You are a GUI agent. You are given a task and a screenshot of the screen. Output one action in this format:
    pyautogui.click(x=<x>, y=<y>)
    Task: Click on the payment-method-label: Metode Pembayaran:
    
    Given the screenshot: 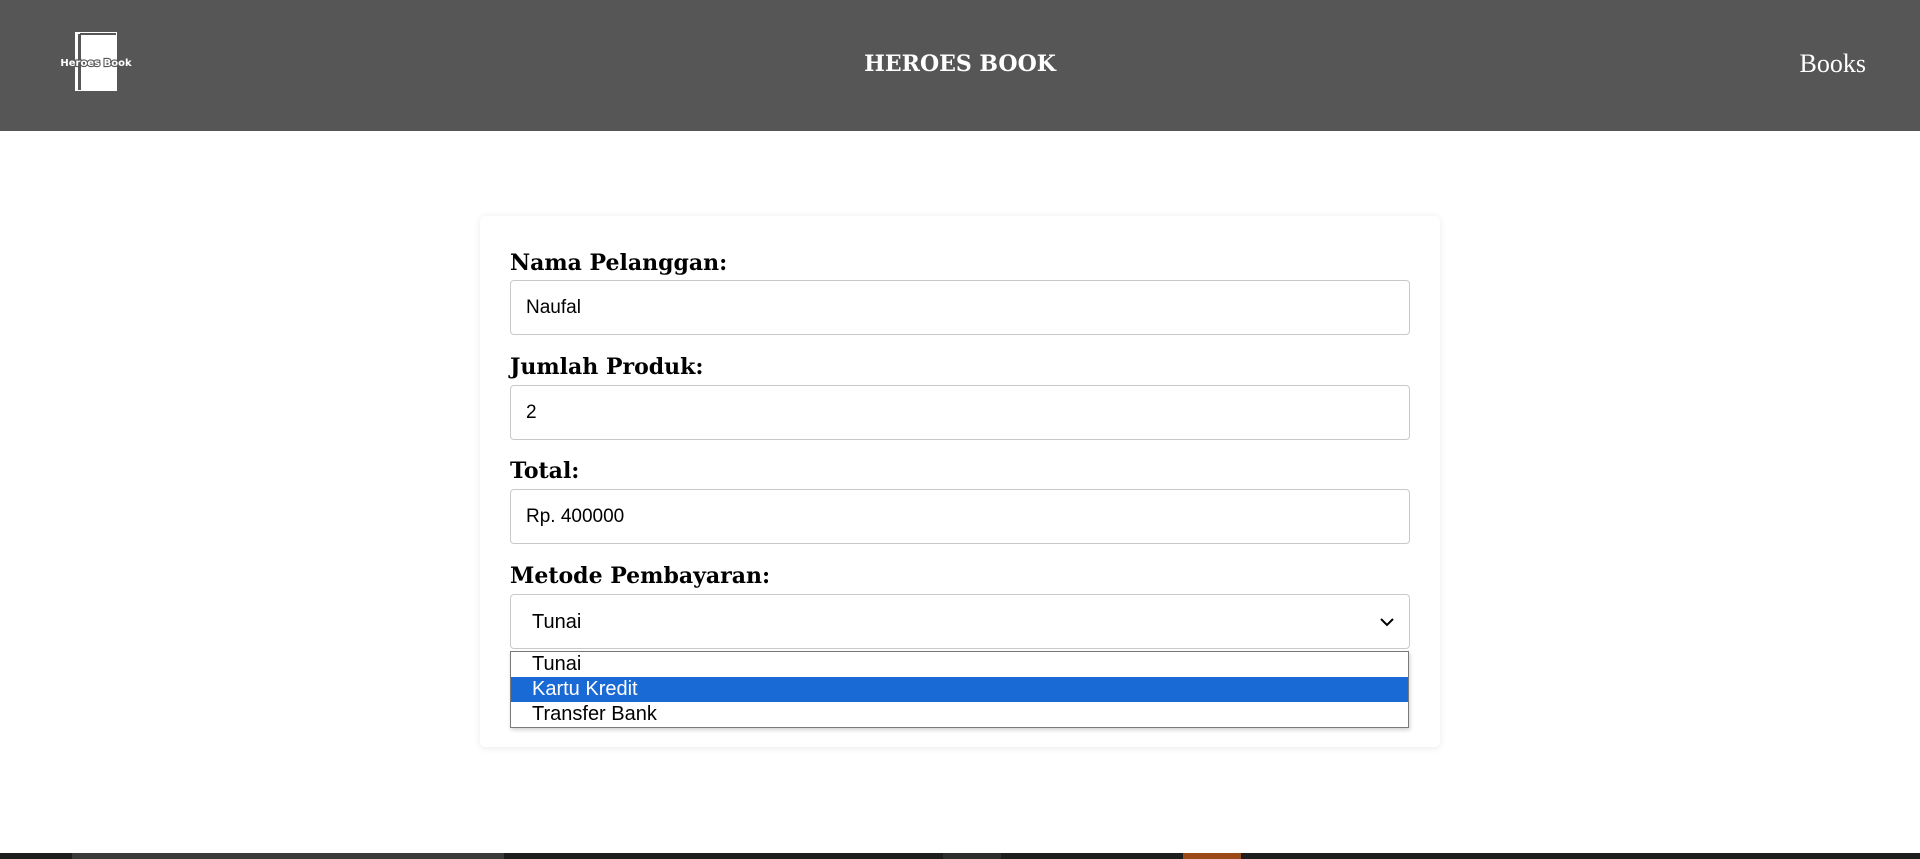 What is the action you would take?
    pyautogui.click(x=640, y=576)
    